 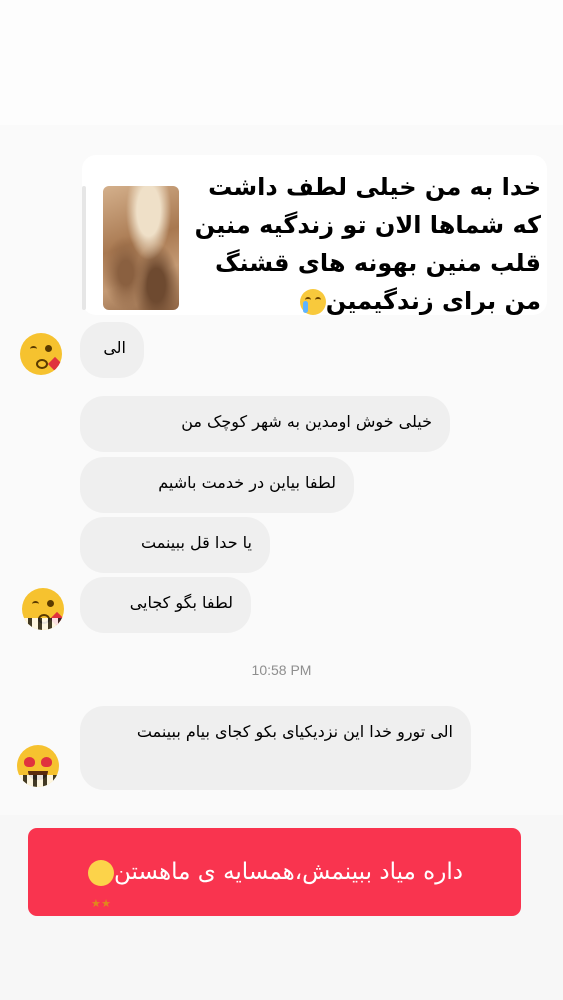 I want to click on overlay-banner-text: داره میاد ببینمش،همسایه ی ماهستن, so click(x=274, y=888).